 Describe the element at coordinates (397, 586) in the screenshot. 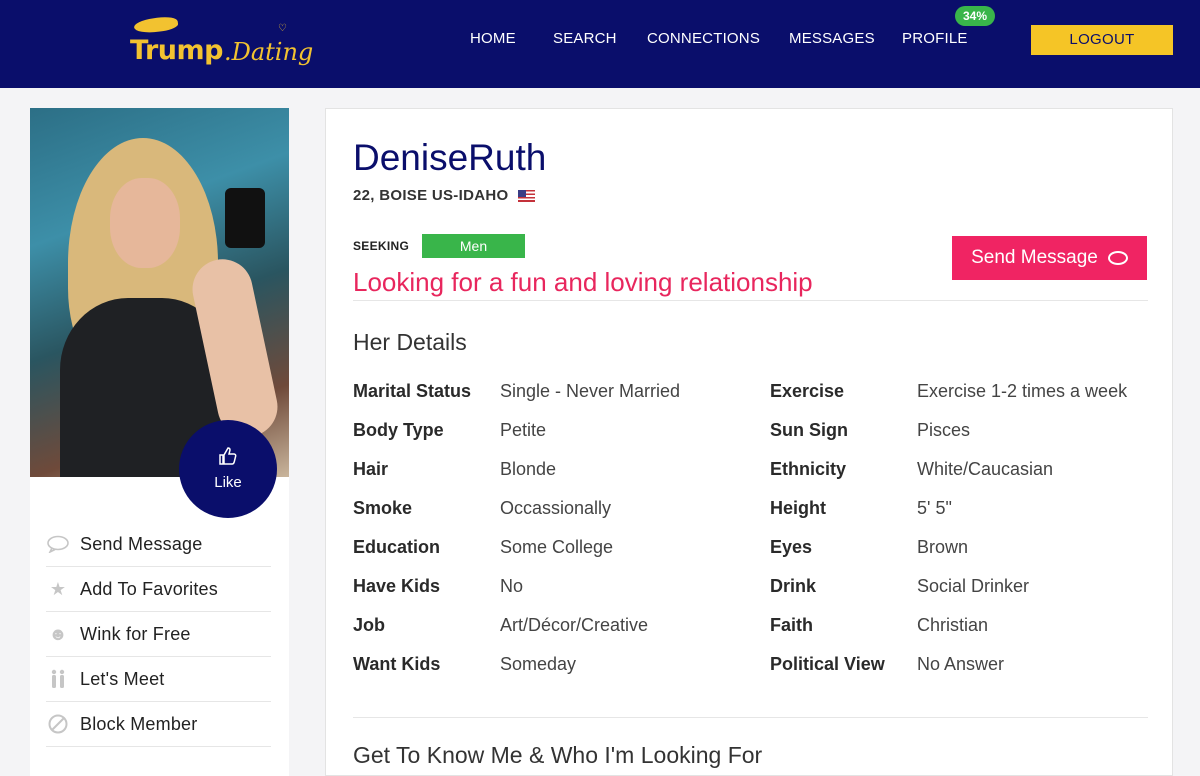

I see `detail-key: Have Kids` at that location.